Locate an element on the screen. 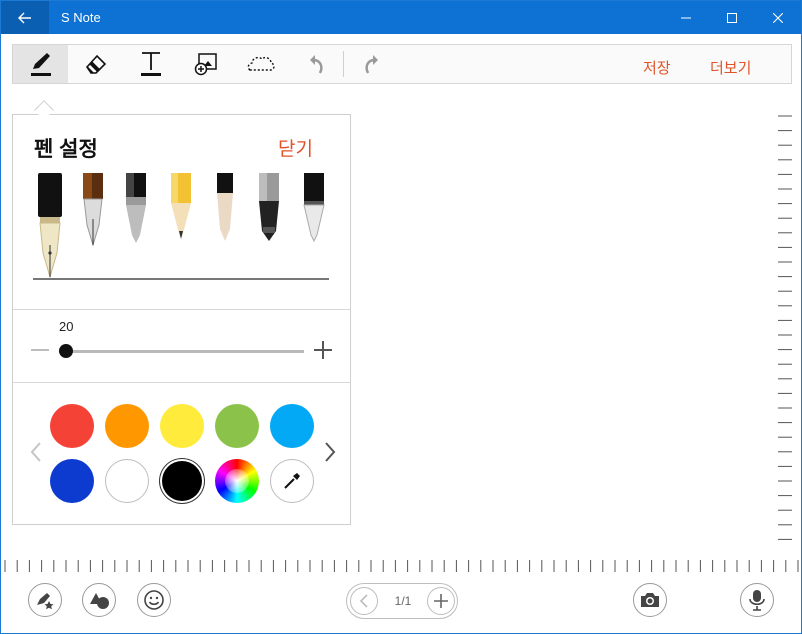 This screenshot has width=802, height=634. chevron-left-icon is located at coordinates (363, 601).